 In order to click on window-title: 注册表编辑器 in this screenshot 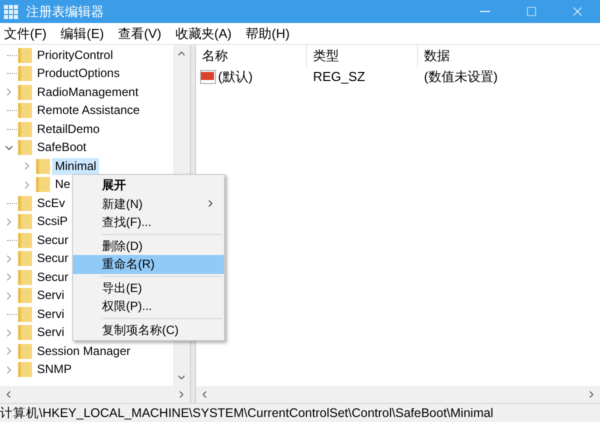, I will do `click(65, 11)`.